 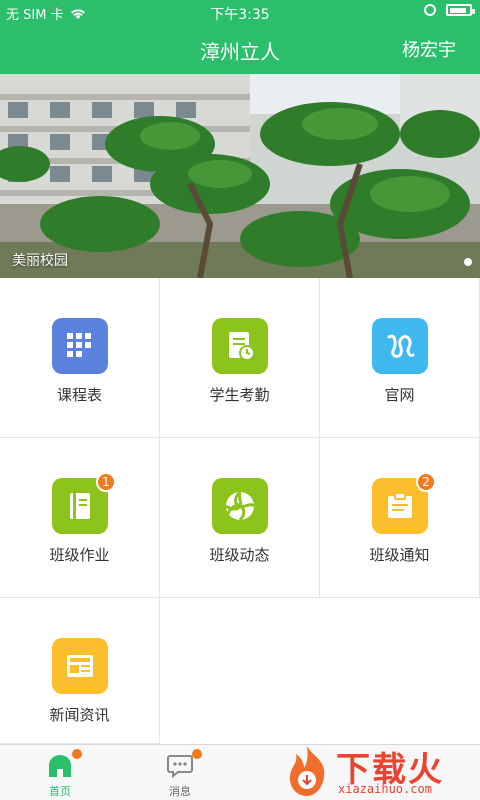 I want to click on grid-item-label: 官网, so click(x=399, y=395).